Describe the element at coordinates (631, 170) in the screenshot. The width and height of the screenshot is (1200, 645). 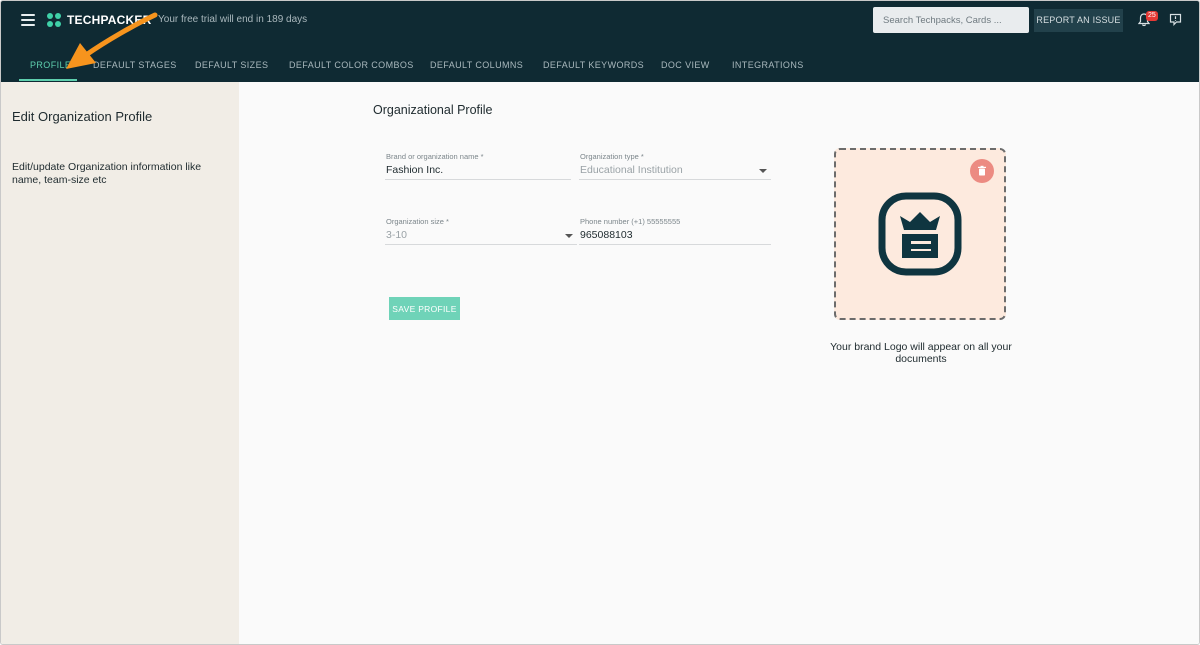
I see `organization-type-value: Educational Institution` at that location.